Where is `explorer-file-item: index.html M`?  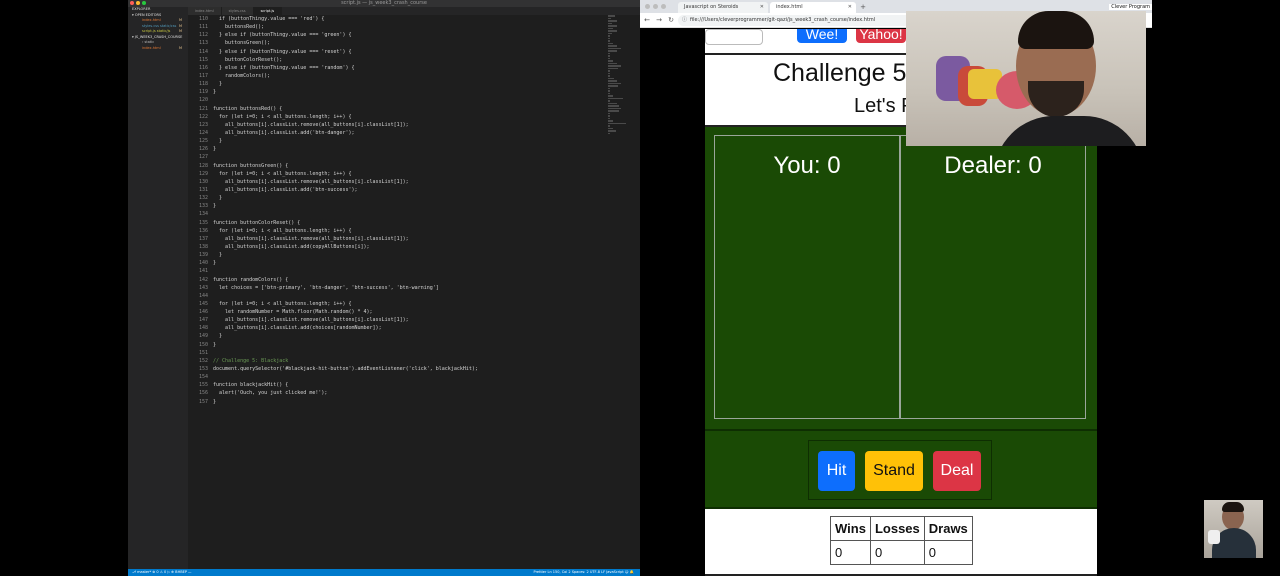
explorer-file-item: index.html M is located at coordinates (158, 49).